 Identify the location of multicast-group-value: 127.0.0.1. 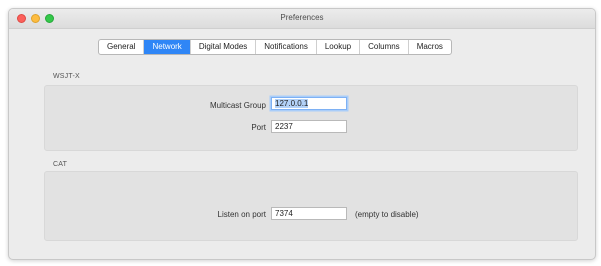
(292, 103).